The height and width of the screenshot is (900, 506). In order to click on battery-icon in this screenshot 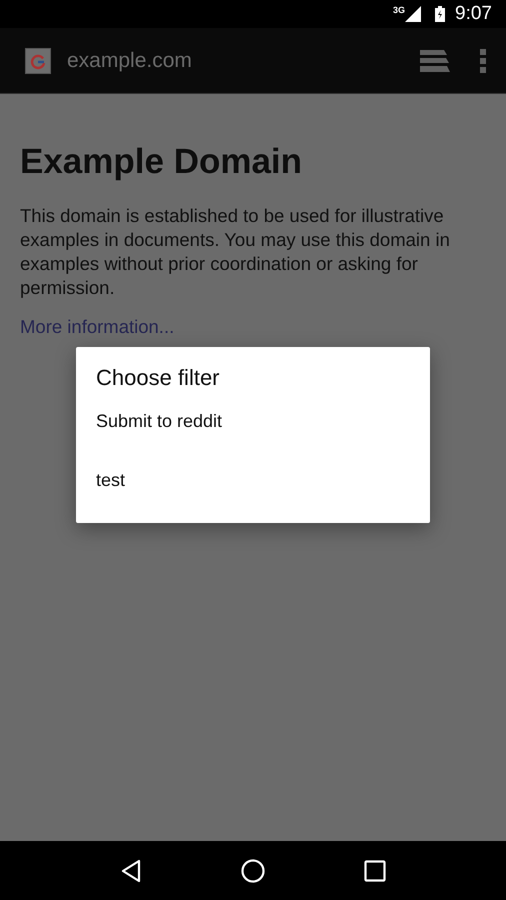, I will do `click(440, 14)`.